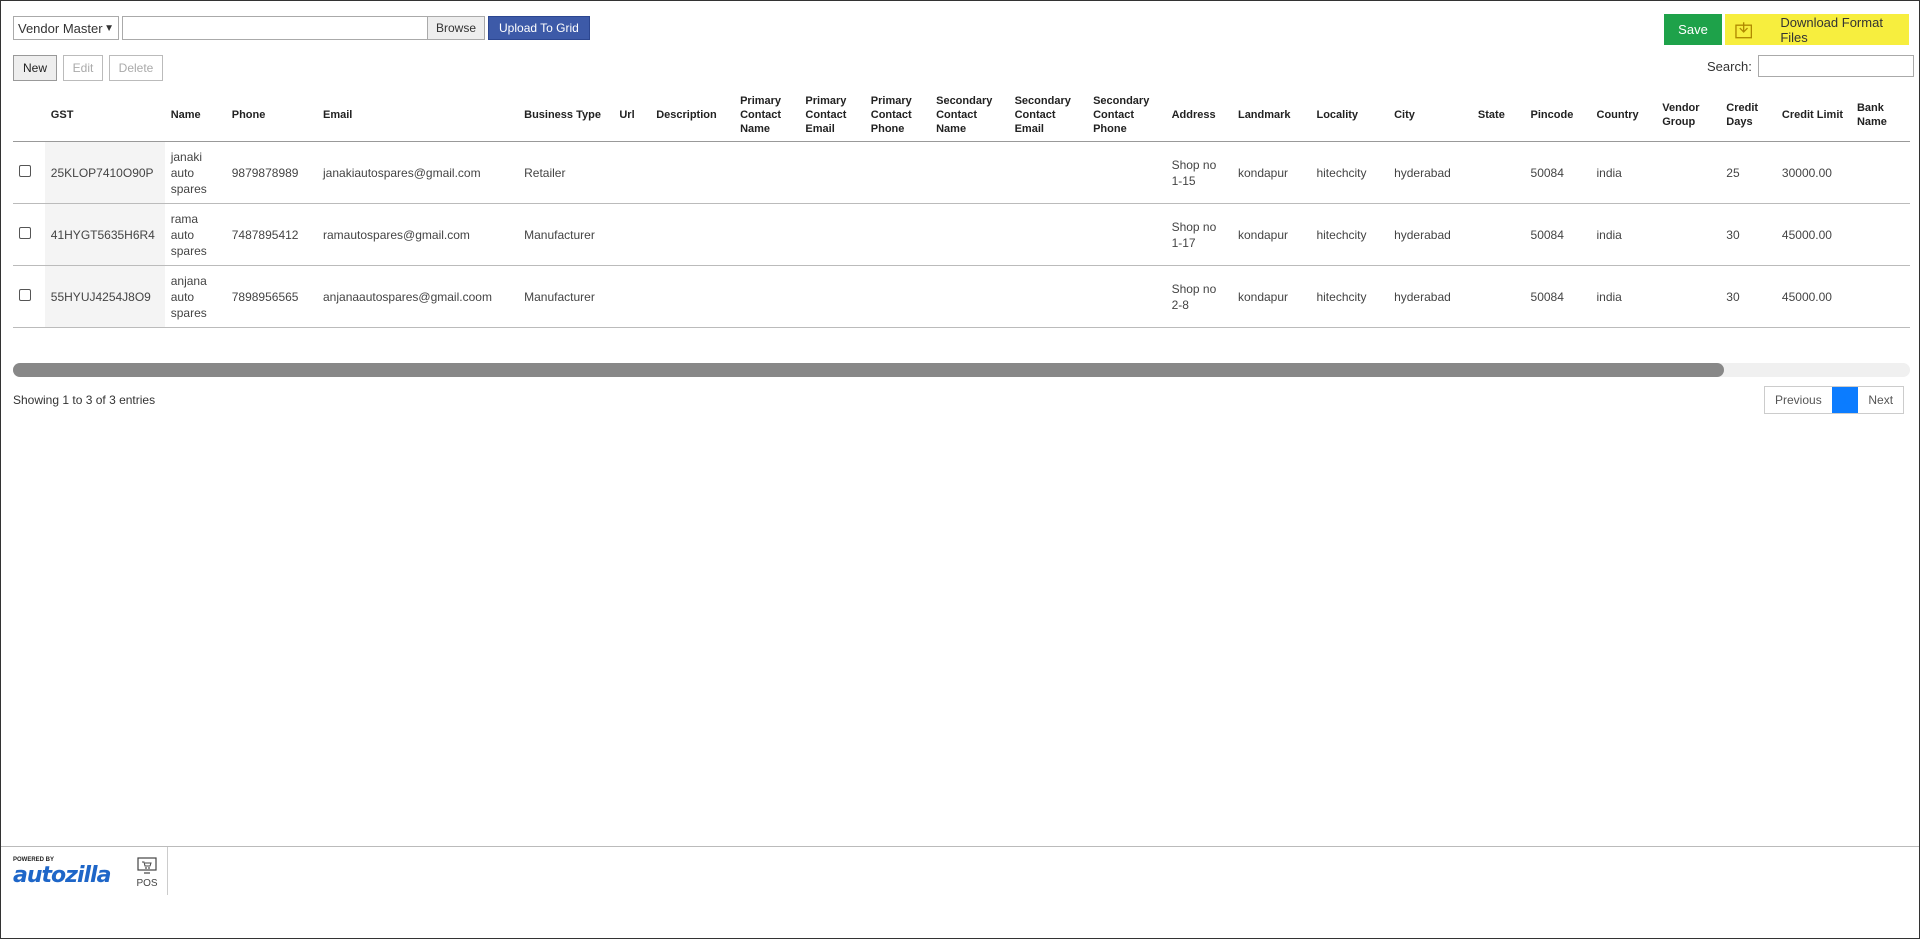 This screenshot has height=940, width=1920. Describe the element at coordinates (767, 115) in the screenshot. I see `column-header: Primary Contact Name` at that location.